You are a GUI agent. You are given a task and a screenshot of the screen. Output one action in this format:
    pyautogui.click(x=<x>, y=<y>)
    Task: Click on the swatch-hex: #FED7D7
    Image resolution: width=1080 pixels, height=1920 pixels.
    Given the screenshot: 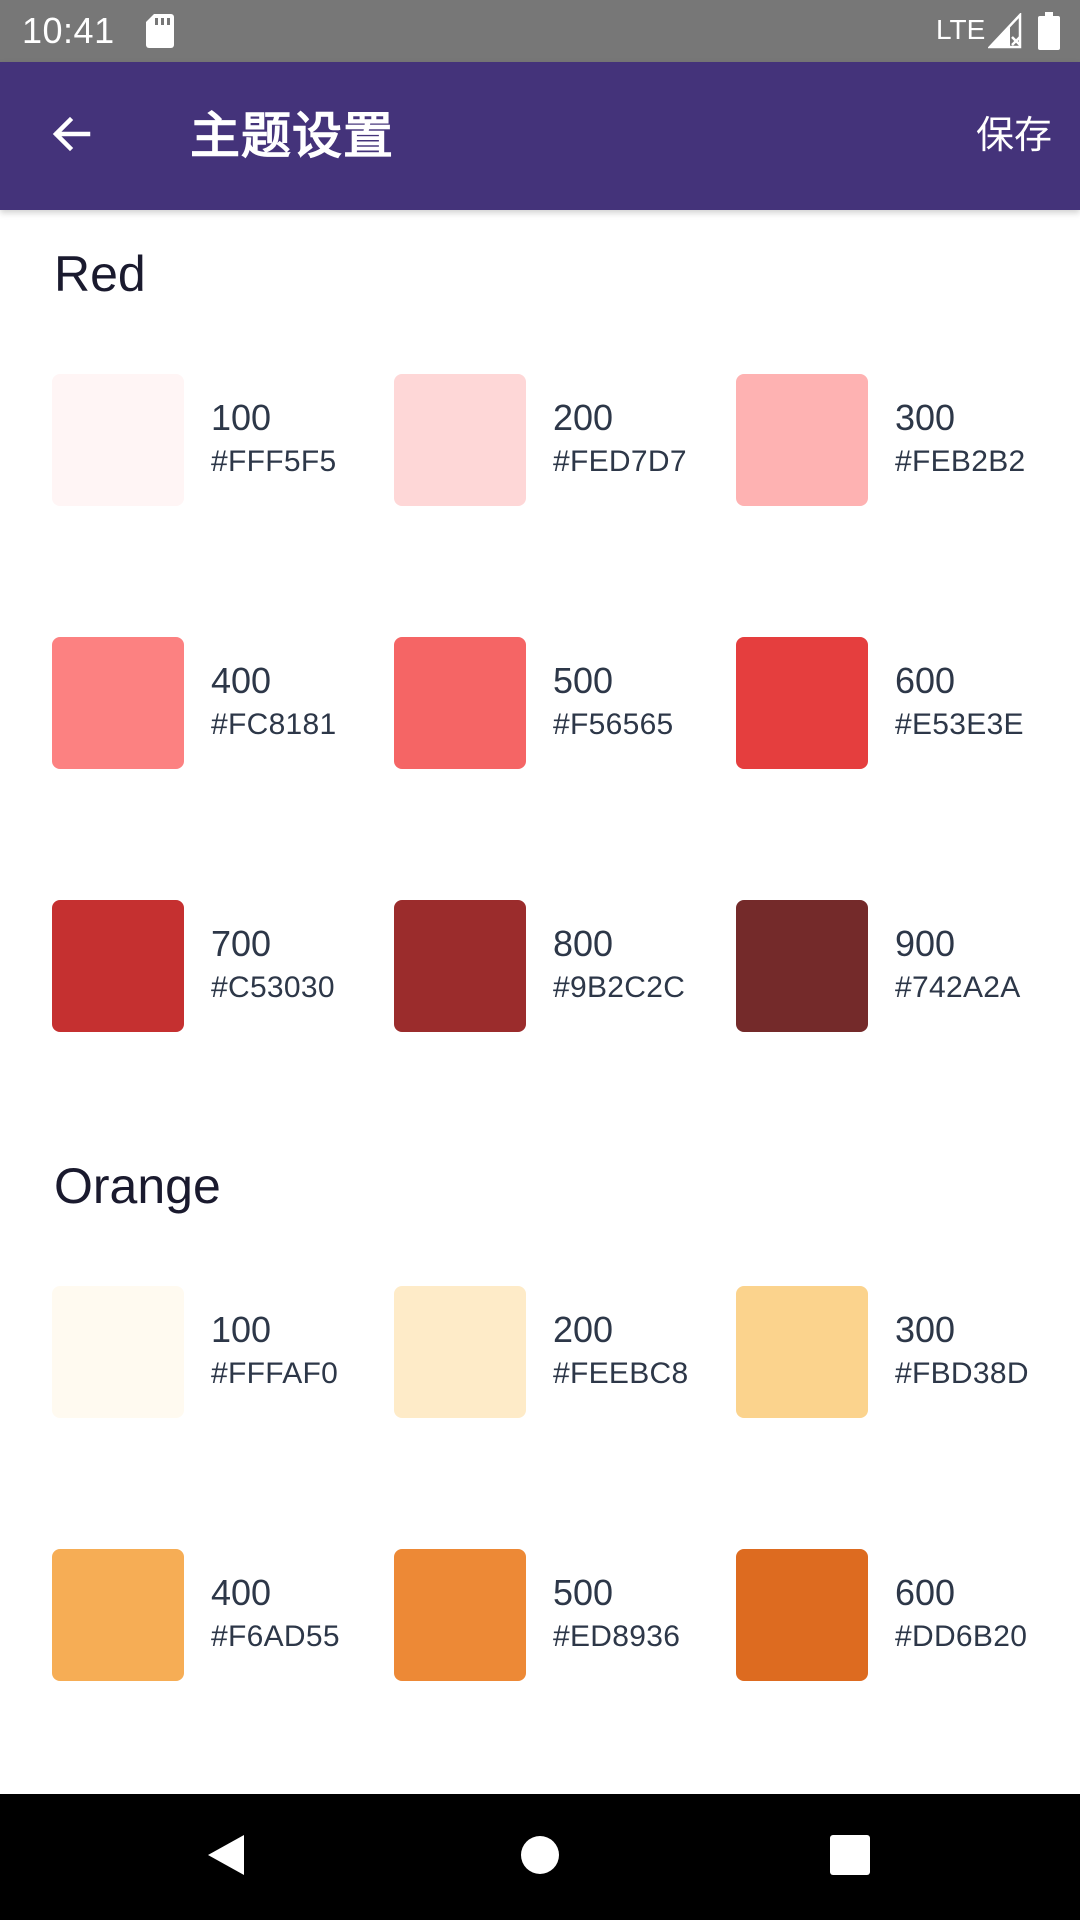 What is the action you would take?
    pyautogui.click(x=620, y=461)
    